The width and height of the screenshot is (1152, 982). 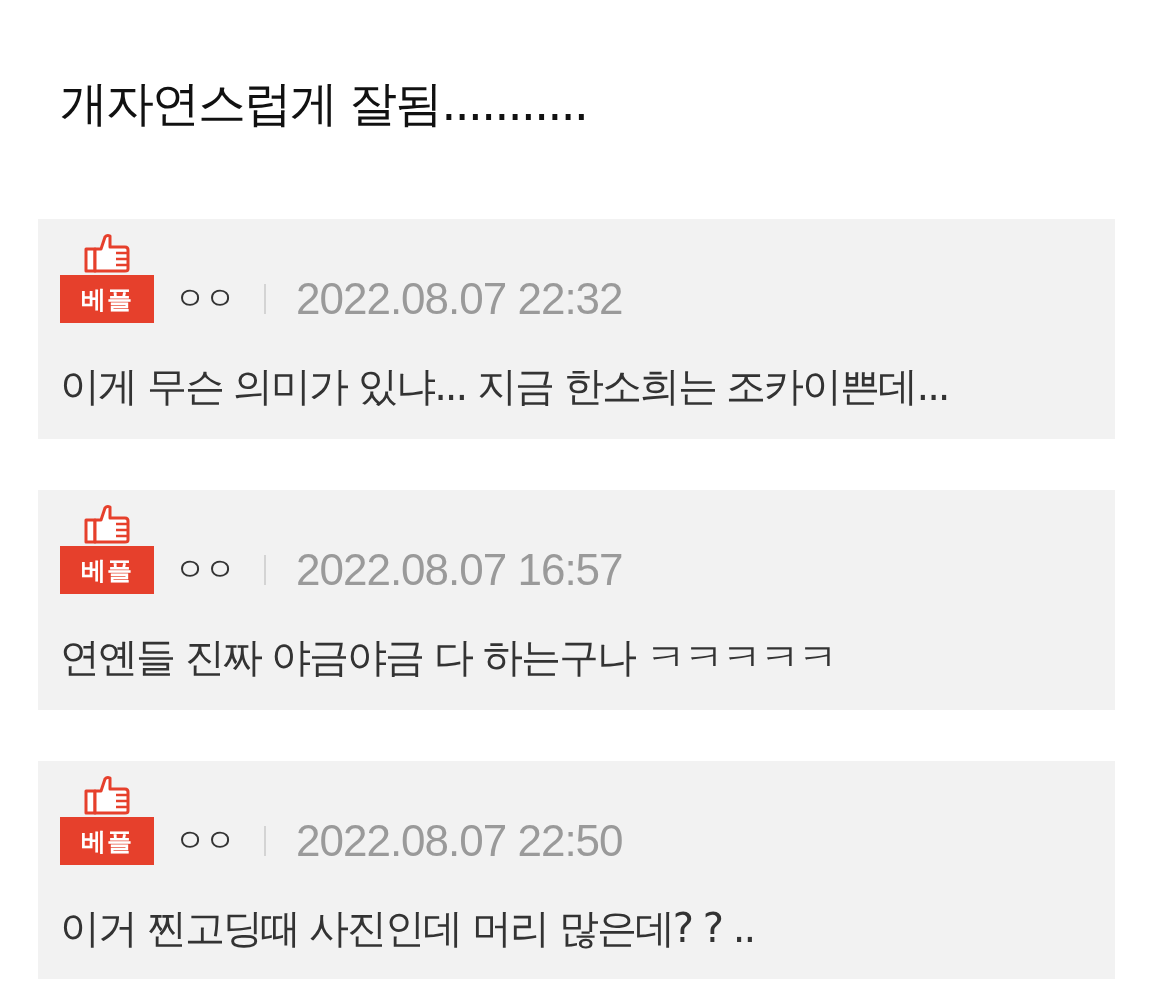 What do you see at coordinates (408, 928) in the screenshot?
I see `comment-text: 이거 찐고딩때 사진인데 머리 많은데? ? ..` at bounding box center [408, 928].